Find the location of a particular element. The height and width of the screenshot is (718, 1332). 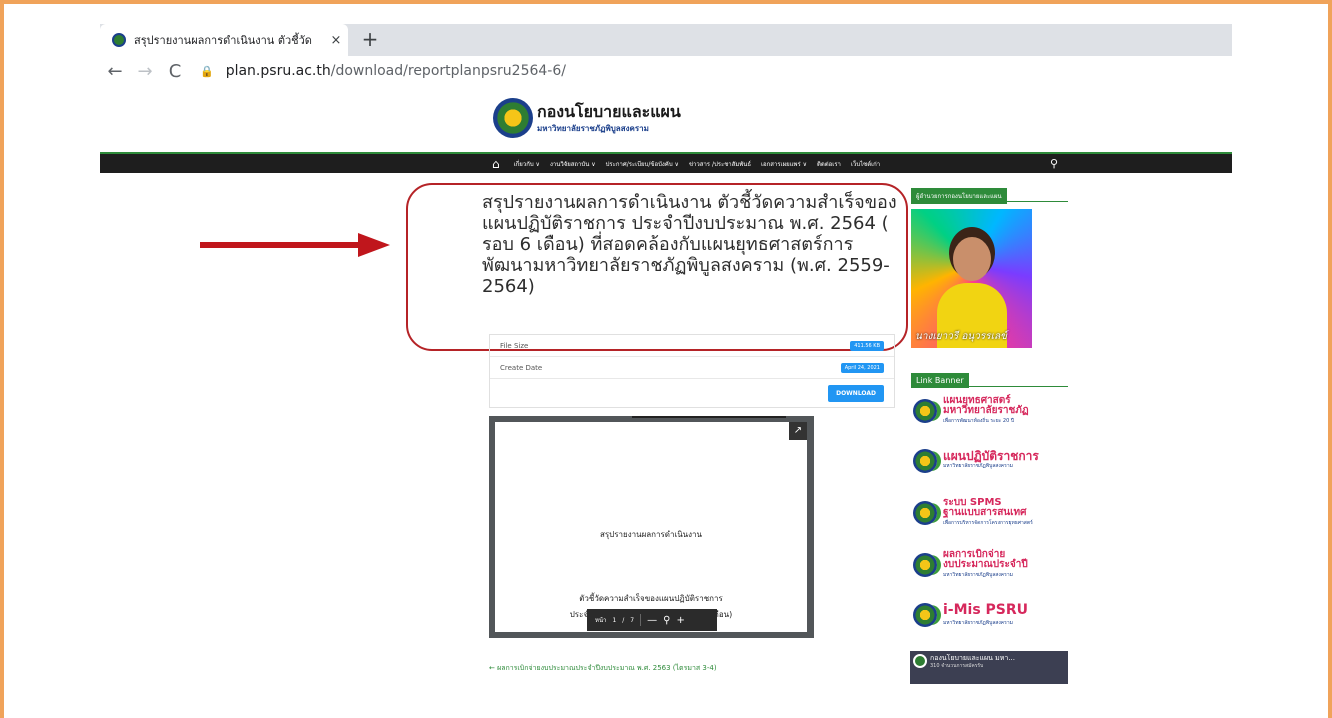

url-host: plan.psru.ac.th is located at coordinates (278, 71).